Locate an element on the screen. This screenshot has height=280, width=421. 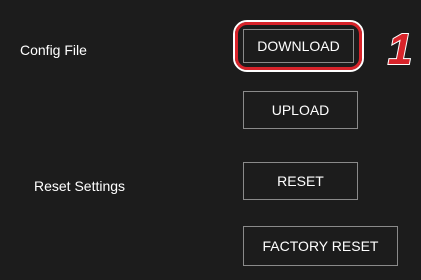
step-number-text: 1 is located at coordinates (400, 48).